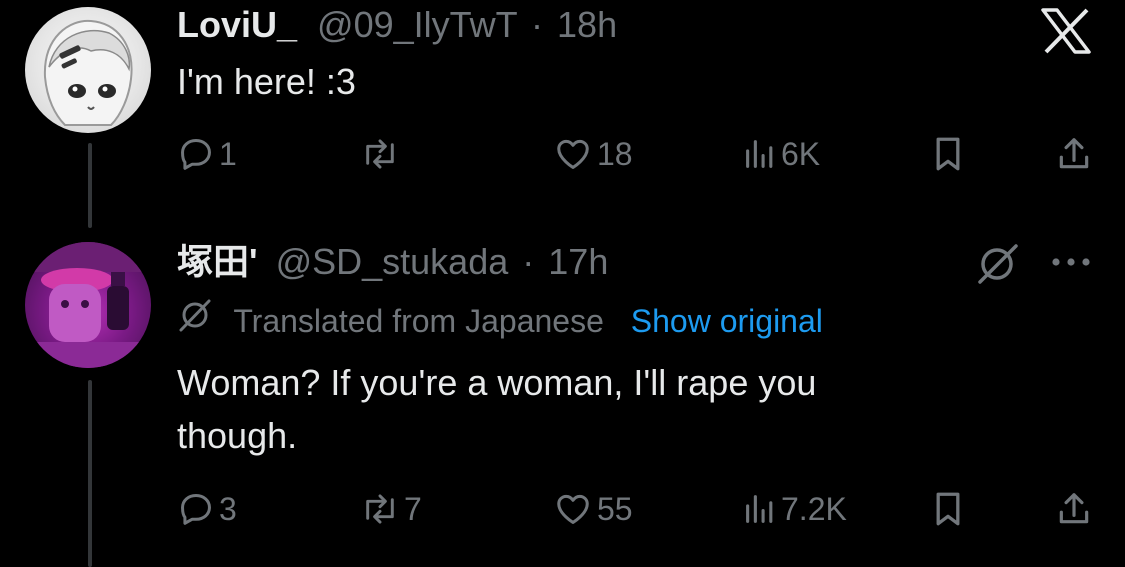 This screenshot has width=1125, height=567. What do you see at coordinates (228, 508) in the screenshot?
I see `reply-count: 3` at bounding box center [228, 508].